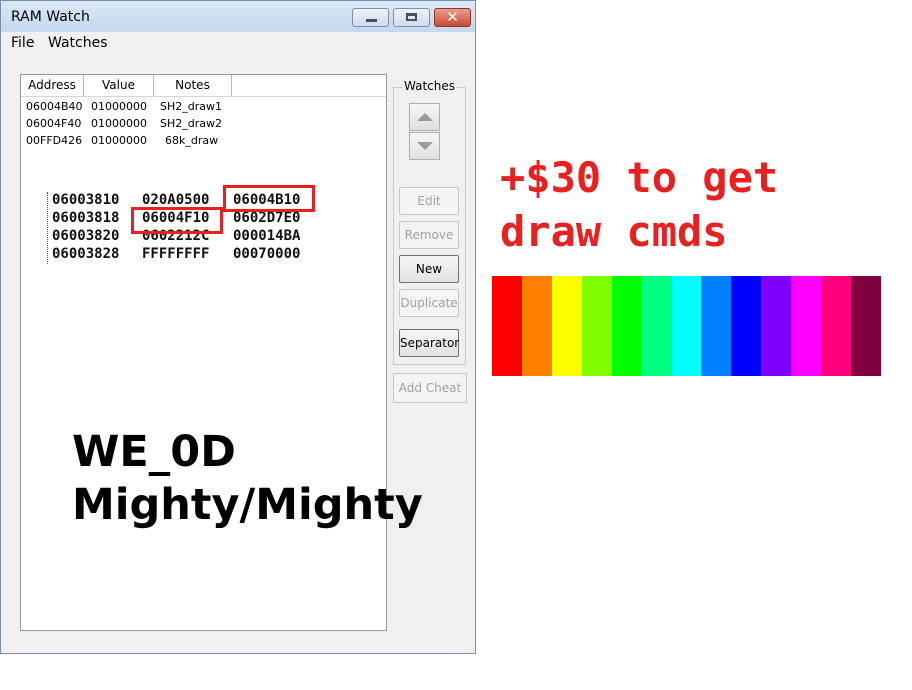  What do you see at coordinates (639, 177) in the screenshot?
I see `annotation-line1: +$30 to get` at bounding box center [639, 177].